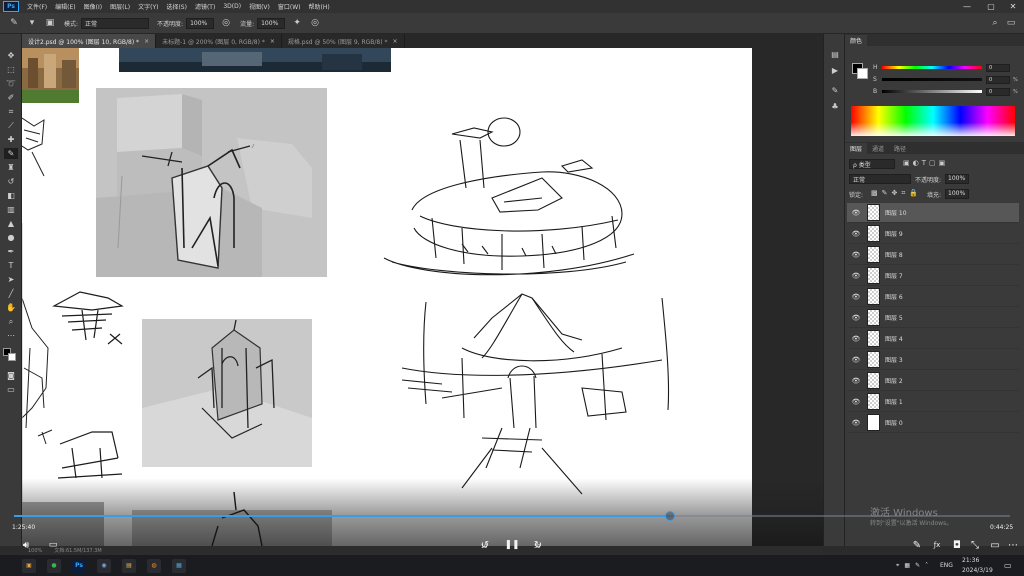 The height and width of the screenshot is (576, 1024). What do you see at coordinates (11, 69) in the screenshot?
I see `marquee-tool-icon: ⬚` at bounding box center [11, 69].